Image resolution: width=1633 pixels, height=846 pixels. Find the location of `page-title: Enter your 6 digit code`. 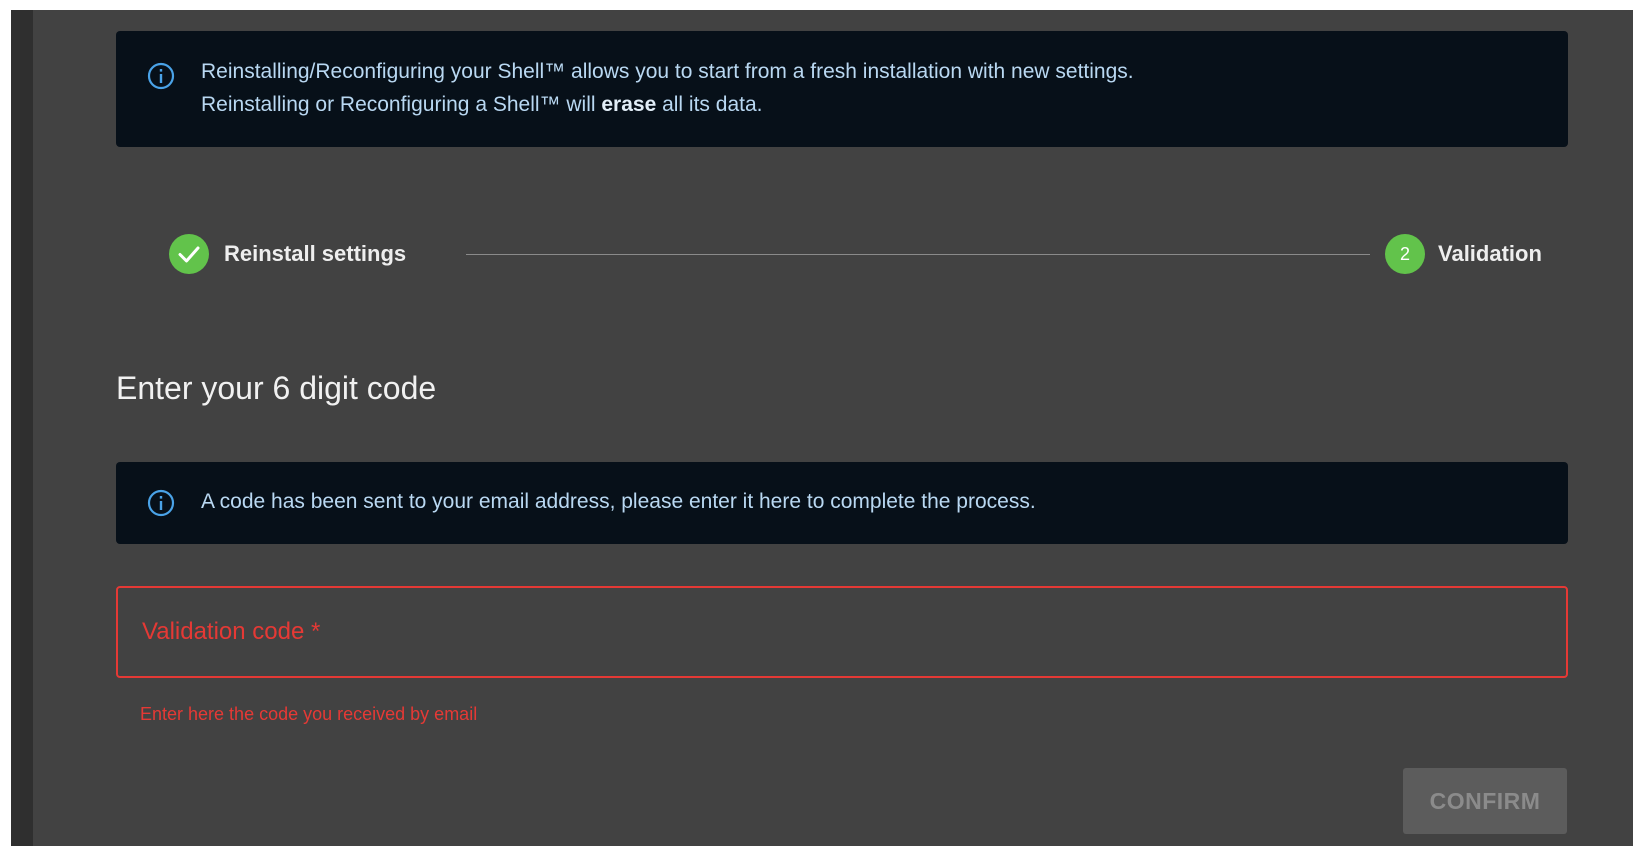

page-title: Enter your 6 digit code is located at coordinates (276, 388).